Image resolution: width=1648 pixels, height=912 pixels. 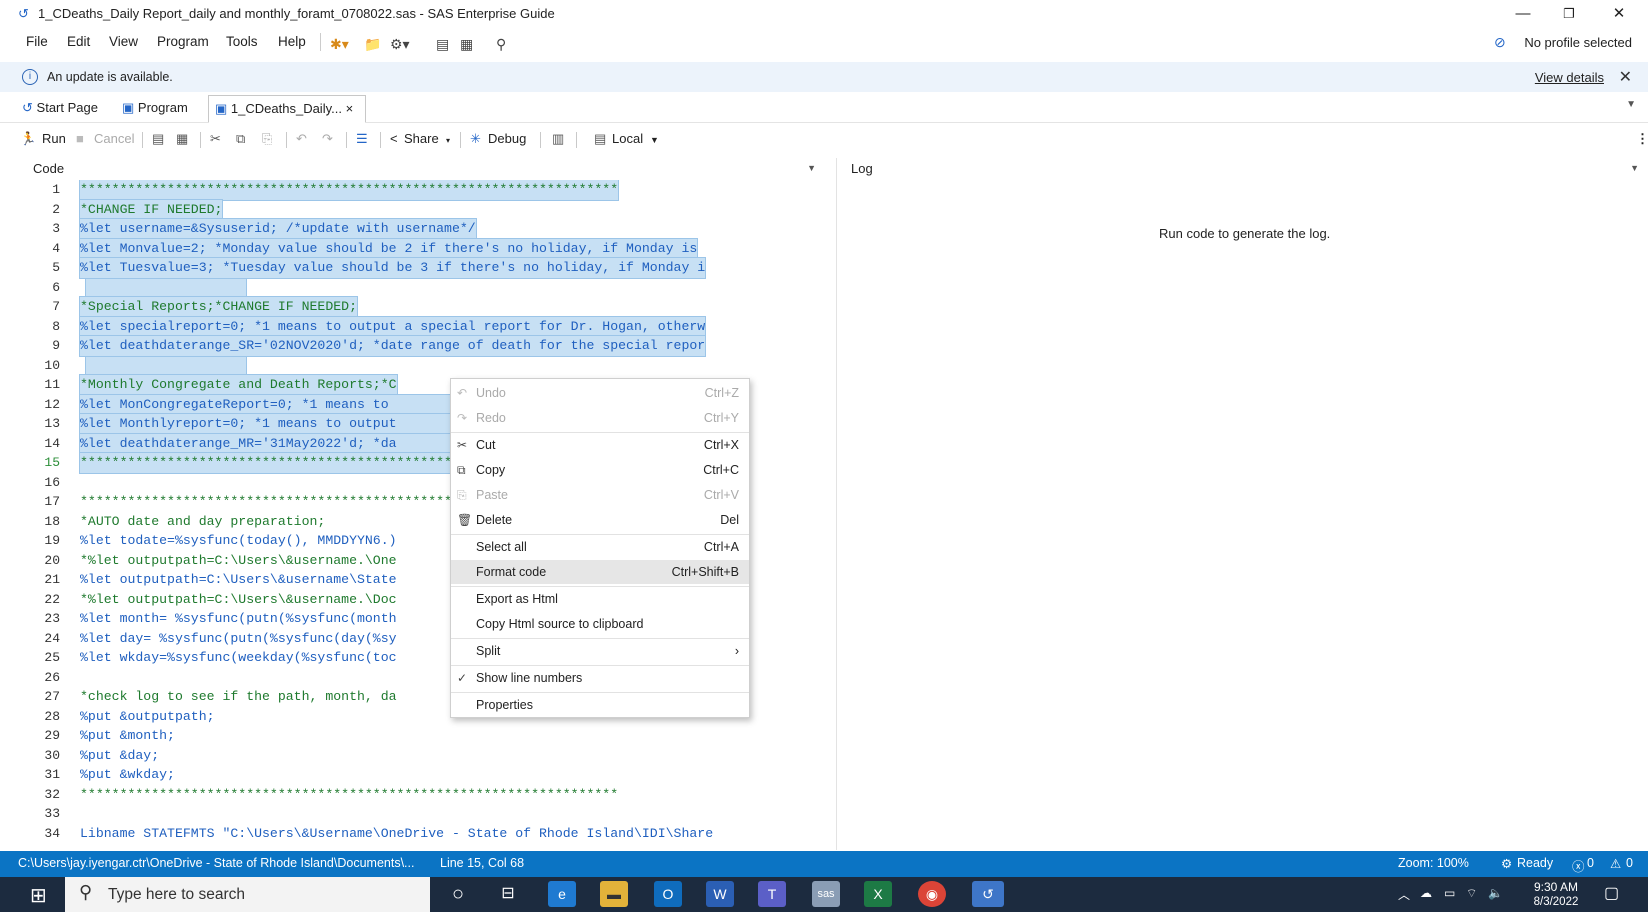 I want to click on close-window-button: ✕, so click(x=1619, y=14).